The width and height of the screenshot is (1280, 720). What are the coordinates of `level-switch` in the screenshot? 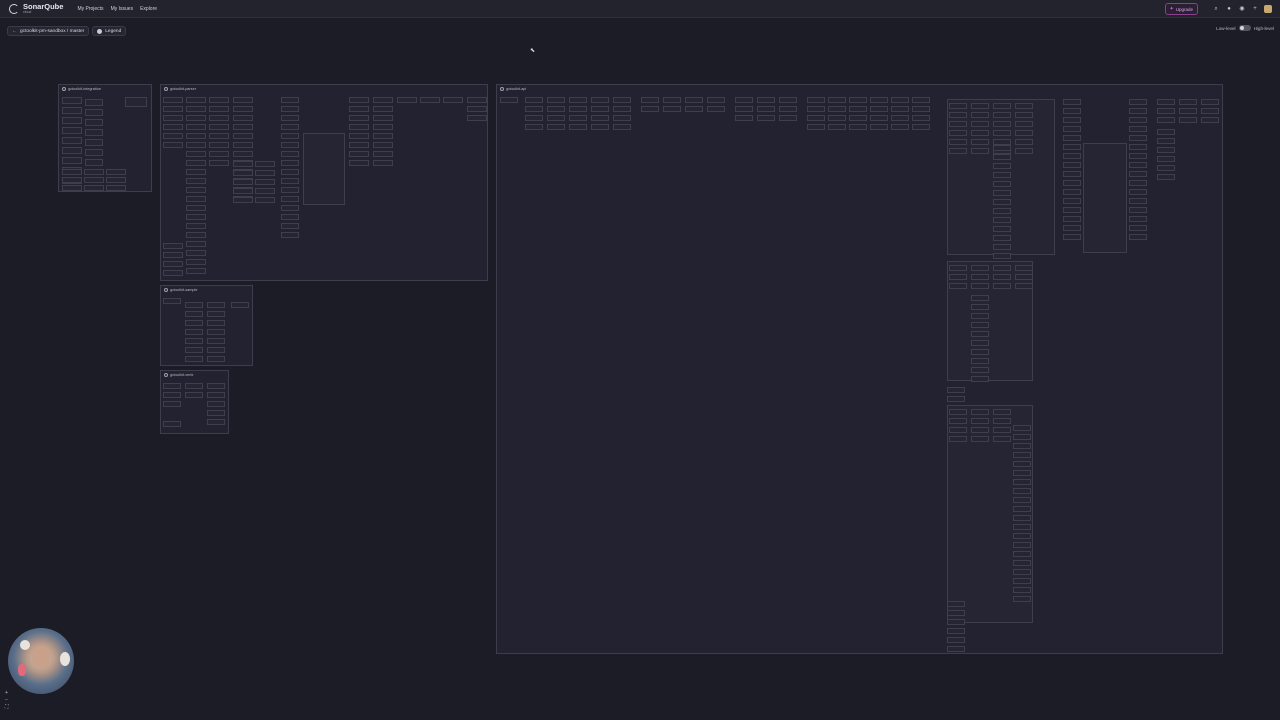 It's located at (1244, 28).